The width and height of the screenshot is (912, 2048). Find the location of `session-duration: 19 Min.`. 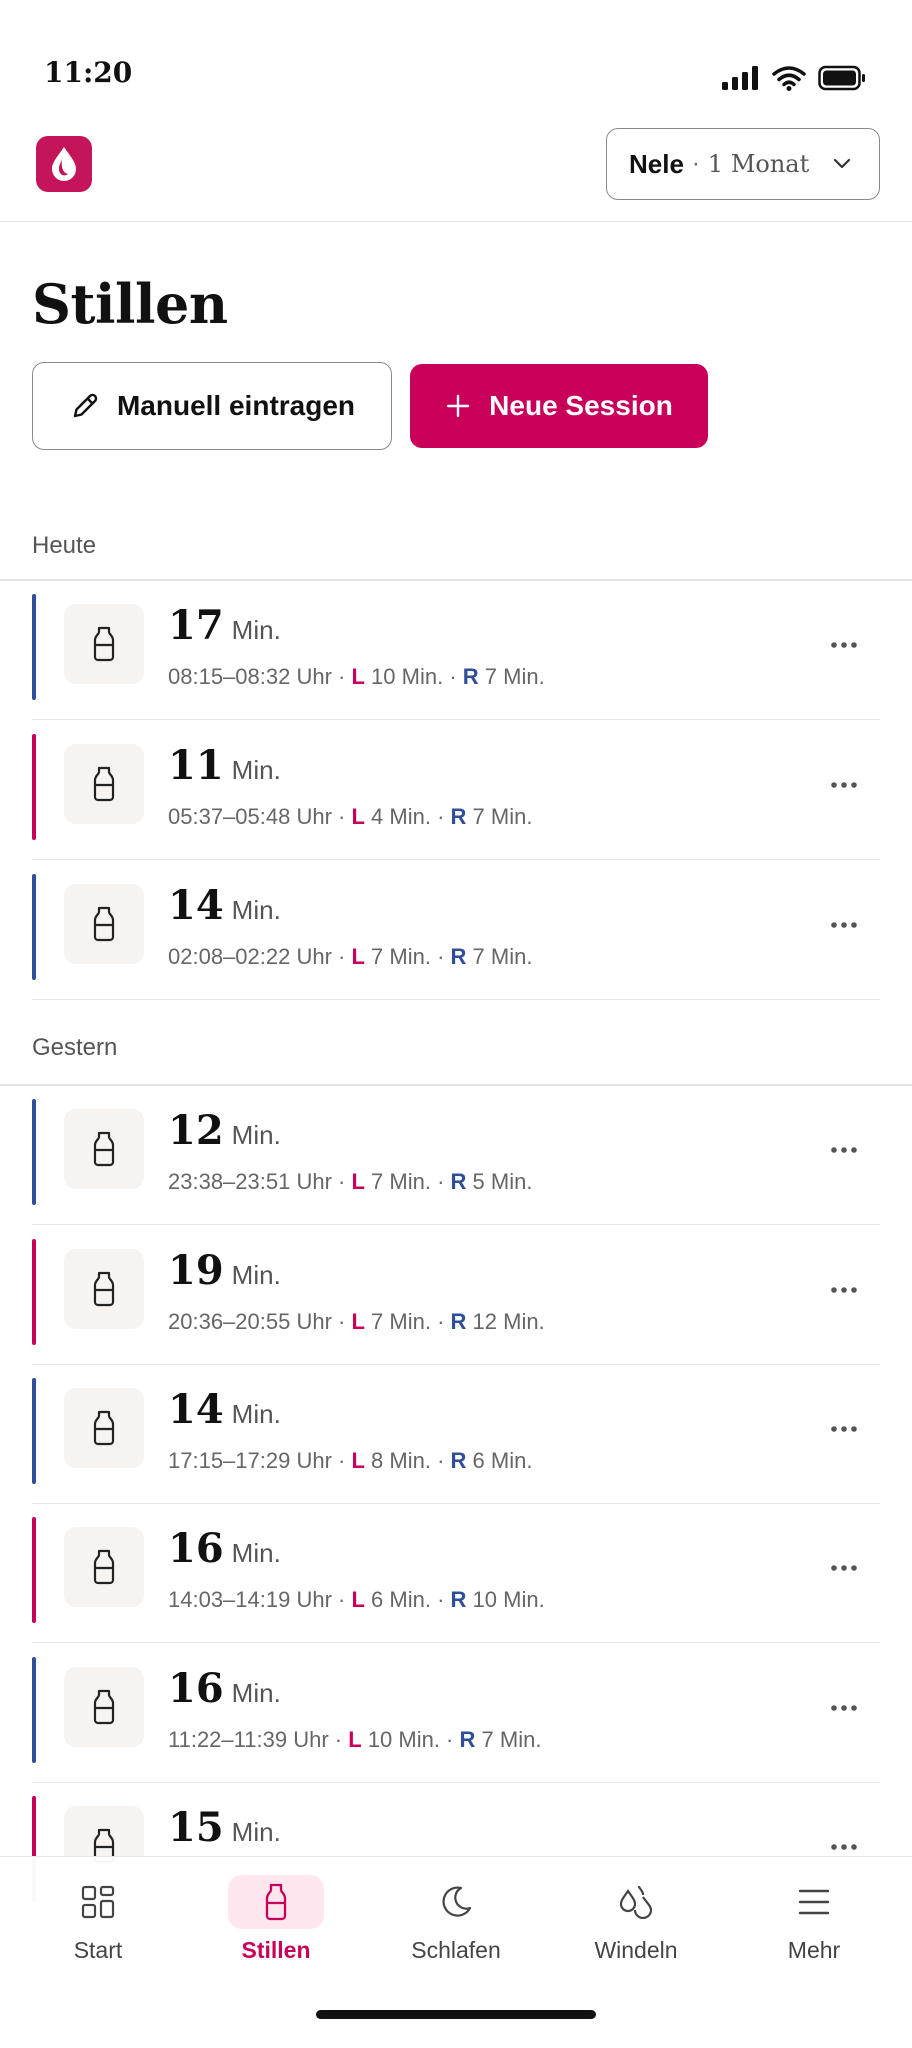

session-duration: 19 Min. is located at coordinates (224, 1270).